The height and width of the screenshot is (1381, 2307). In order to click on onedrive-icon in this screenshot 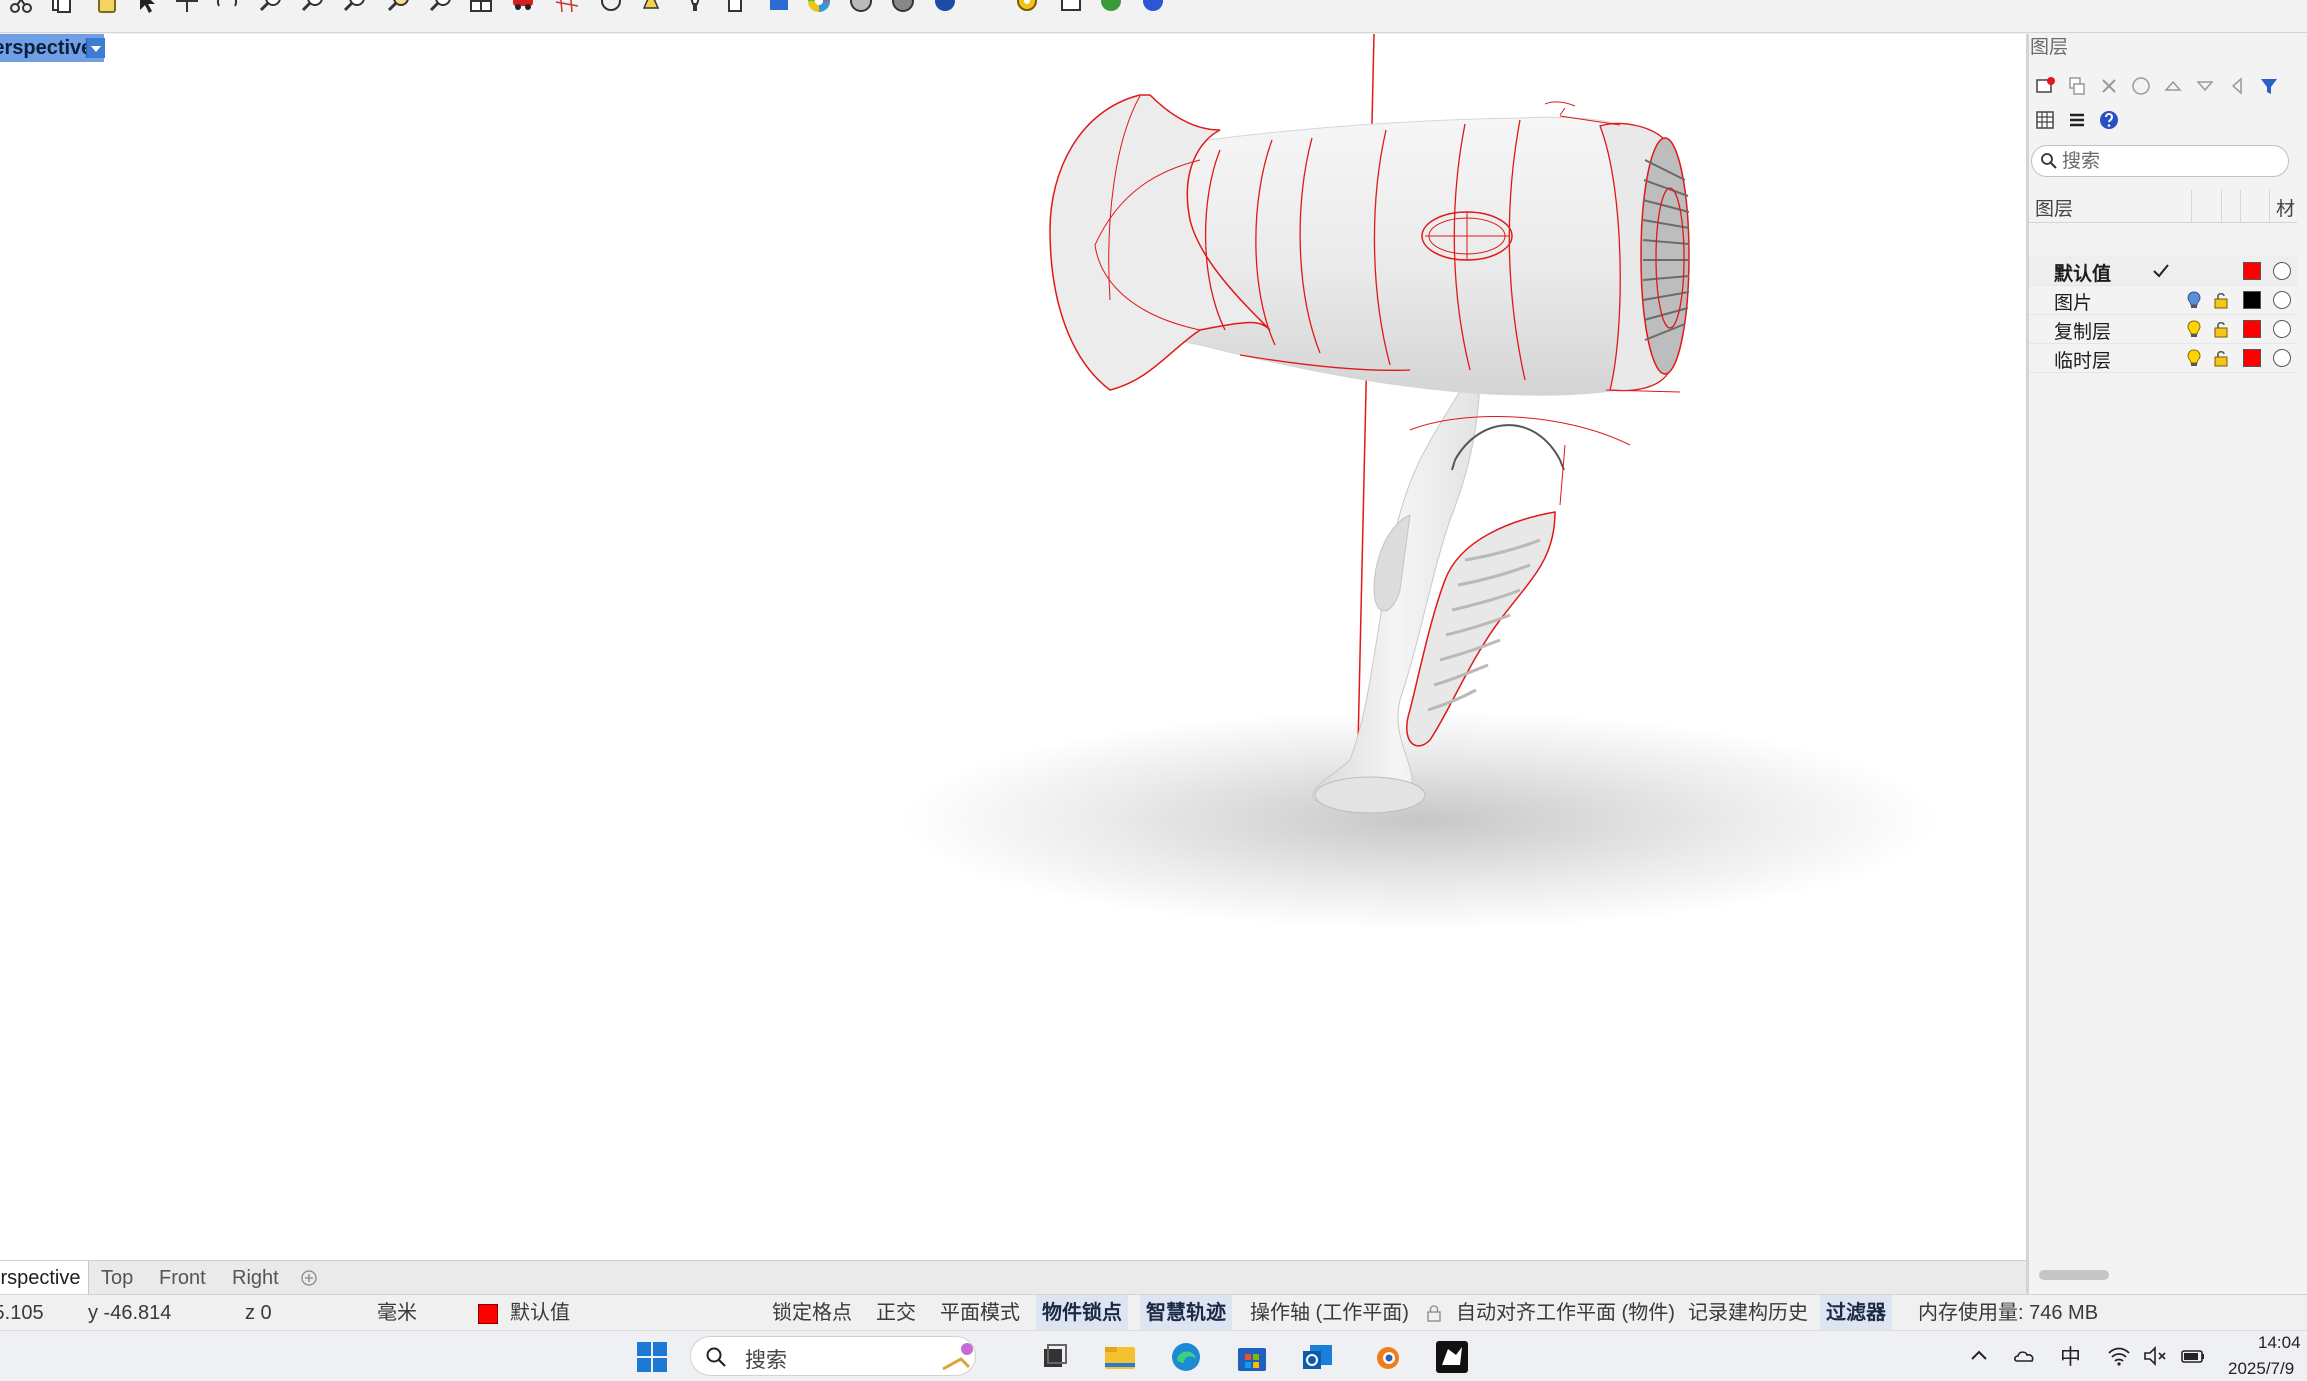, I will do `click(2025, 1356)`.